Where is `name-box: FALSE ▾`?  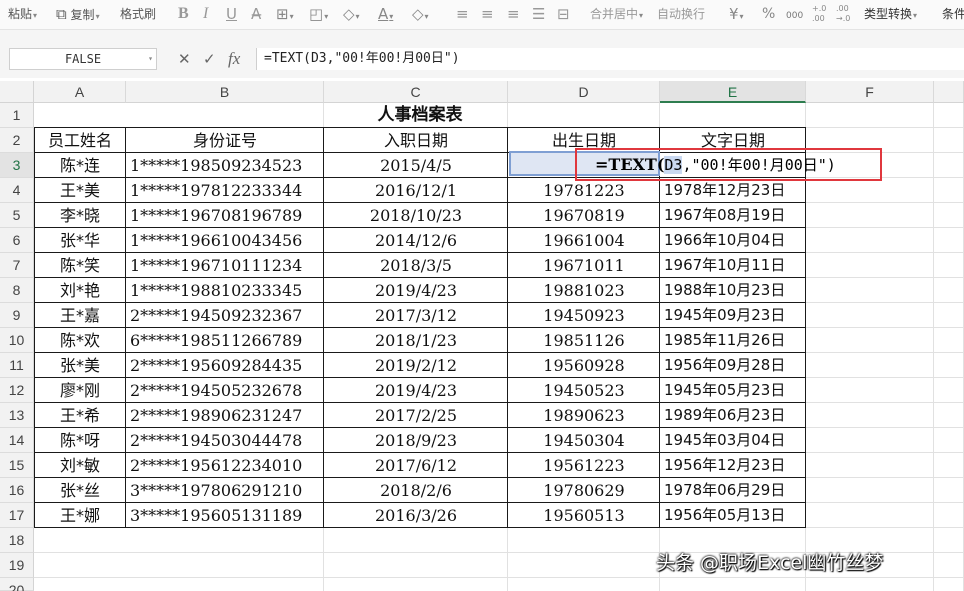
name-box: FALSE ▾ is located at coordinates (83, 59).